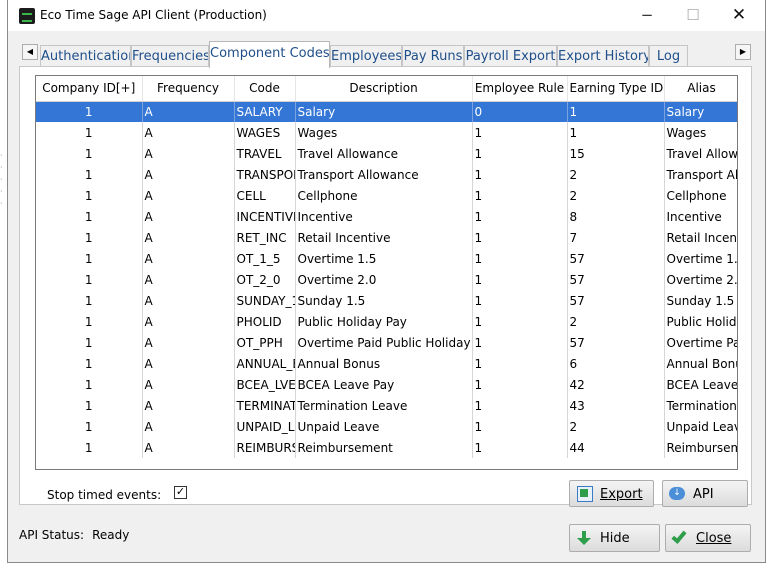 The image size is (769, 570). Describe the element at coordinates (584, 538) in the screenshot. I see `arrow-down-icon` at that location.